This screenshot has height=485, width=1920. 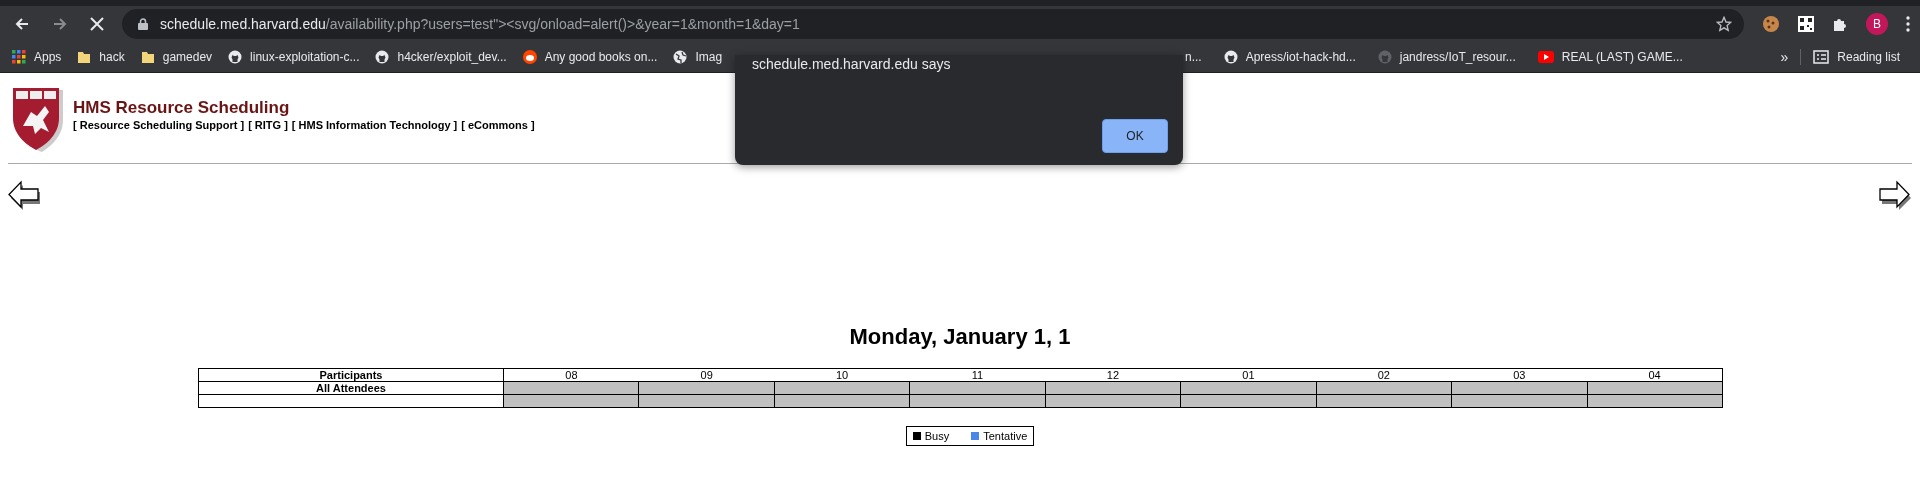 I want to click on participant-cell: All Attendees, so click(x=351, y=388).